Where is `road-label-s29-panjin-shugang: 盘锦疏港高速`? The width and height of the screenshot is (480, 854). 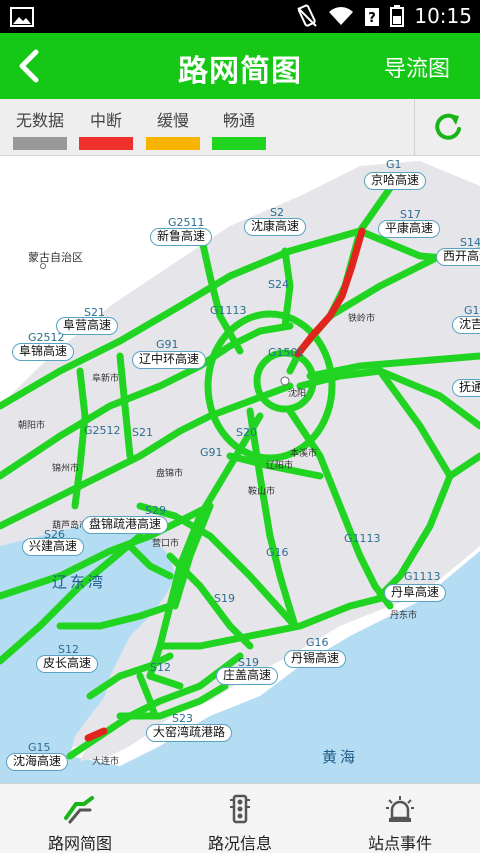
road-label-s29-panjin-shugang: 盘锦疏港高速 is located at coordinates (125, 525).